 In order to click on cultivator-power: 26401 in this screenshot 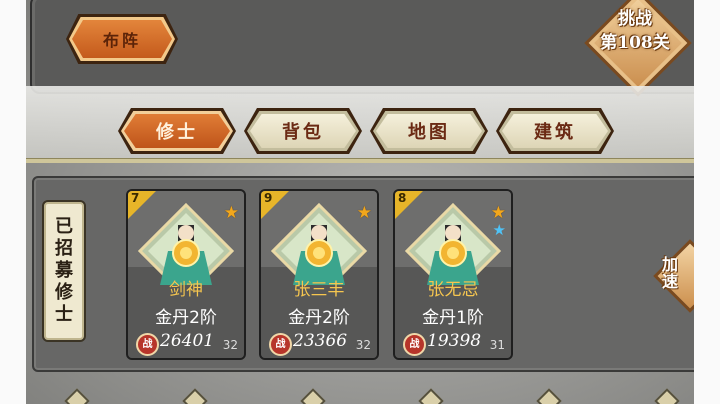, I will do `click(187, 341)`.